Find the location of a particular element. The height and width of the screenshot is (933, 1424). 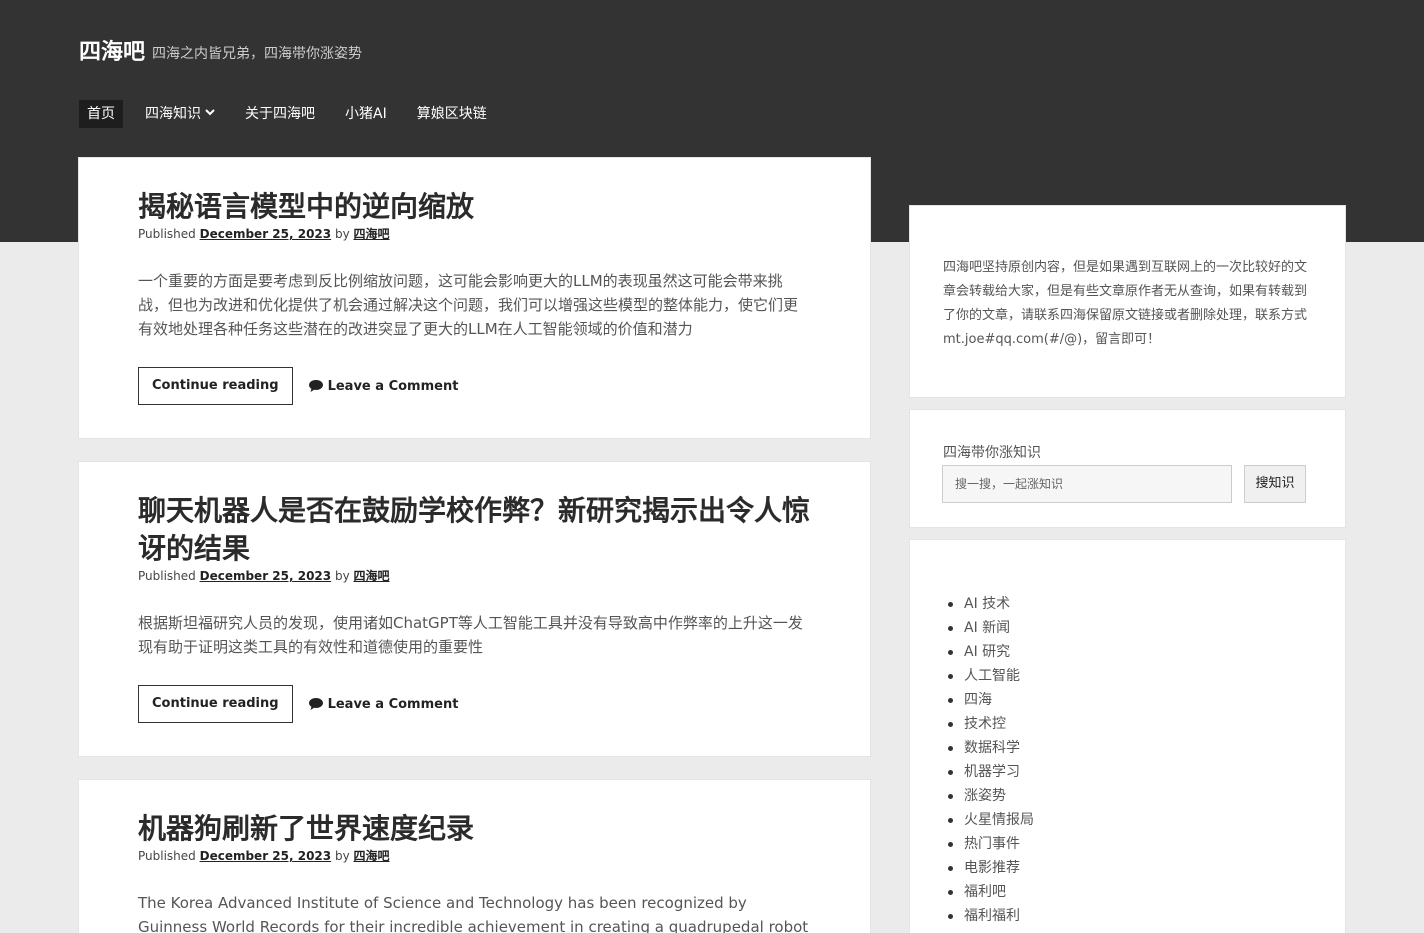

category-link: 数据科学 is located at coordinates (992, 748).